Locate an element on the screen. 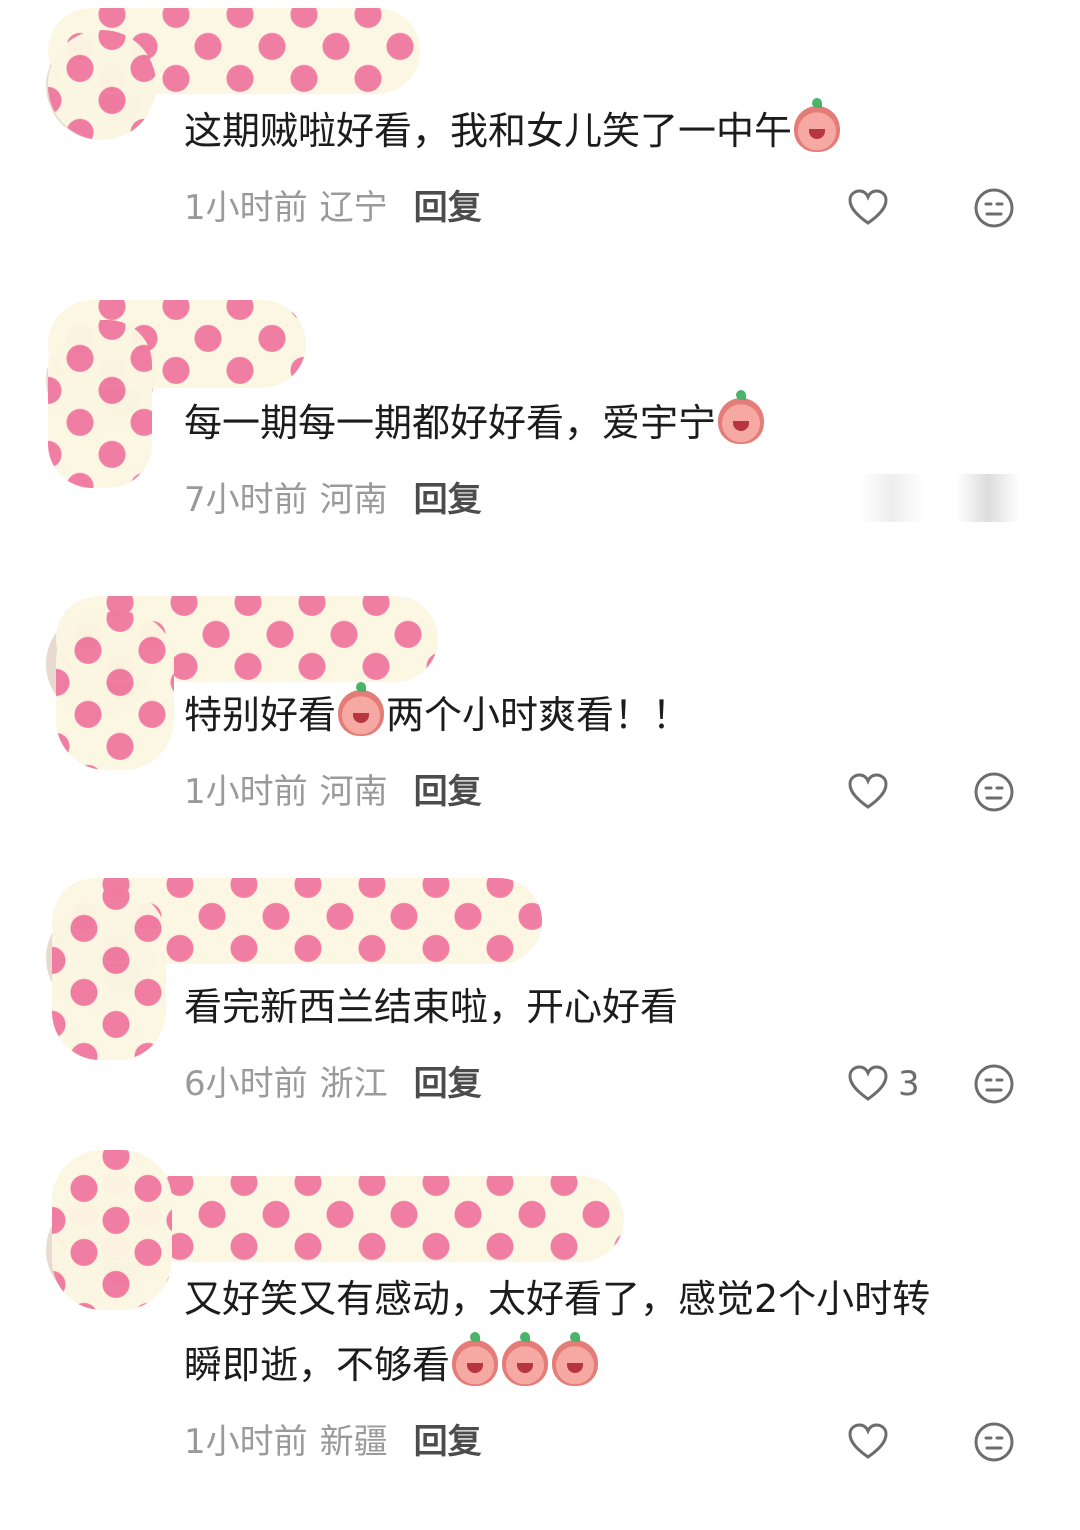 The image size is (1080, 1530). comment-time: 7小时前 is located at coordinates (246, 500).